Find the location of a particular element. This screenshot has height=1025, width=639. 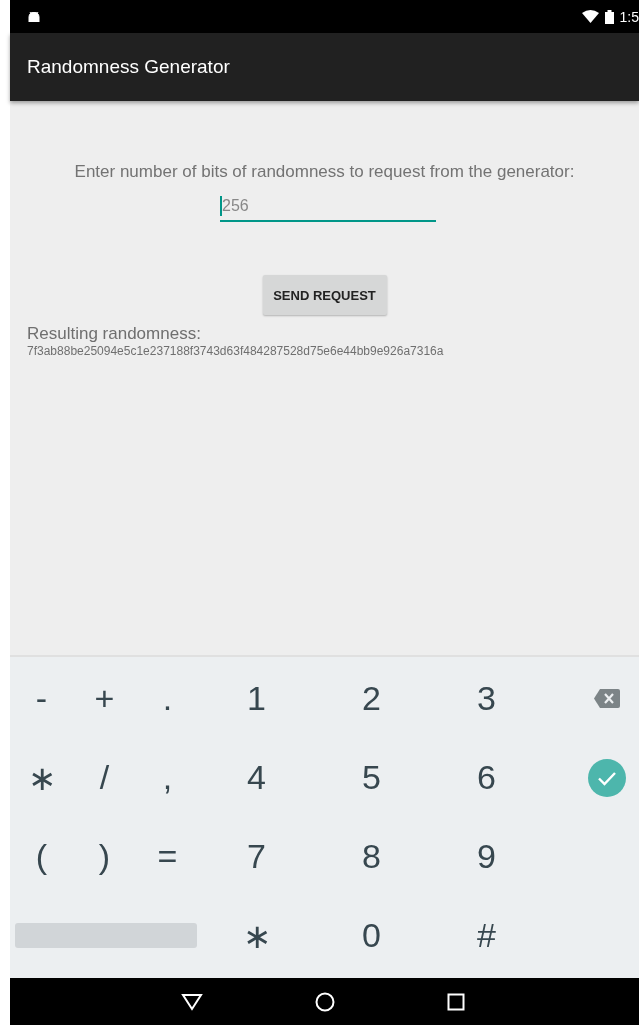

home-icon is located at coordinates (324, 1001).